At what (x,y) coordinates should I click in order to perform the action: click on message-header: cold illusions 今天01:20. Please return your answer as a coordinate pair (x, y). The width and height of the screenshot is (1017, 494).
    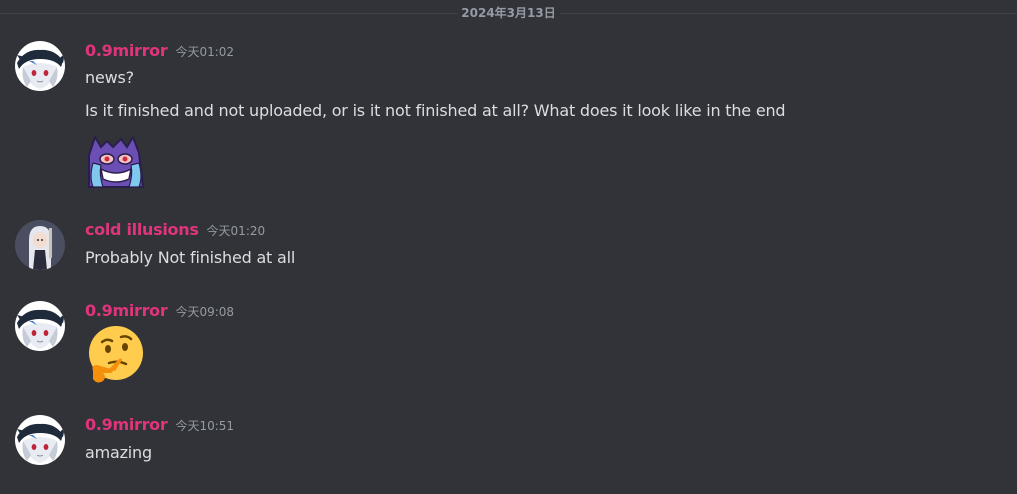
    Looking at the image, I should click on (175, 229).